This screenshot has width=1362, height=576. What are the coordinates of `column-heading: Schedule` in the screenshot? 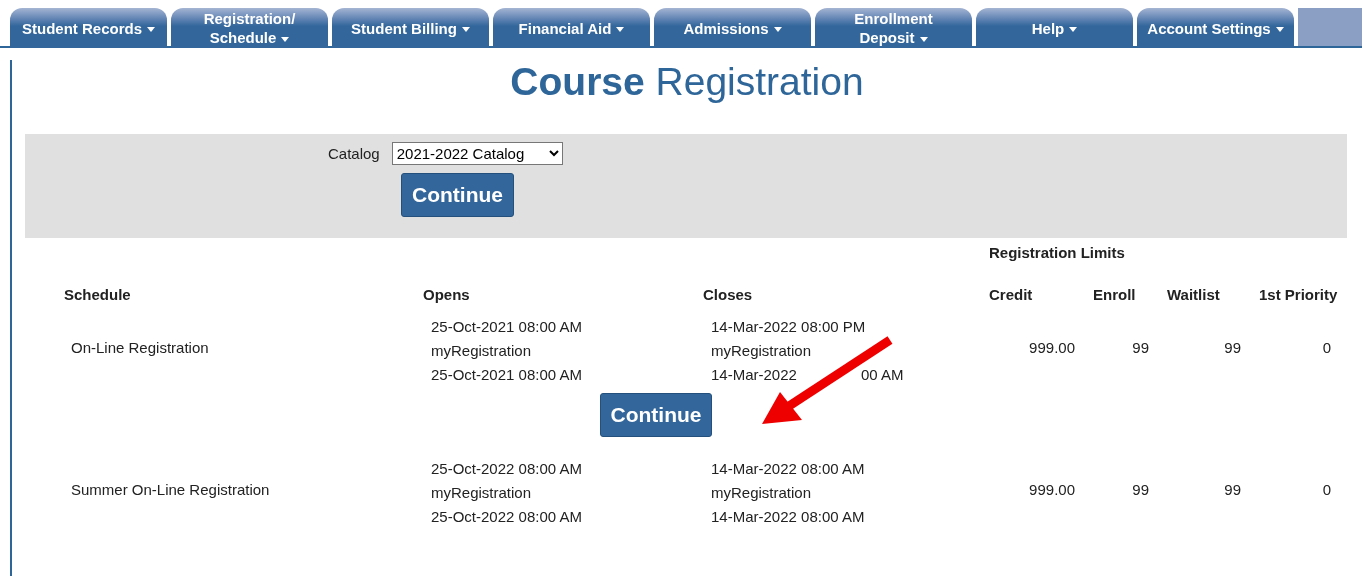 It's located at (97, 295).